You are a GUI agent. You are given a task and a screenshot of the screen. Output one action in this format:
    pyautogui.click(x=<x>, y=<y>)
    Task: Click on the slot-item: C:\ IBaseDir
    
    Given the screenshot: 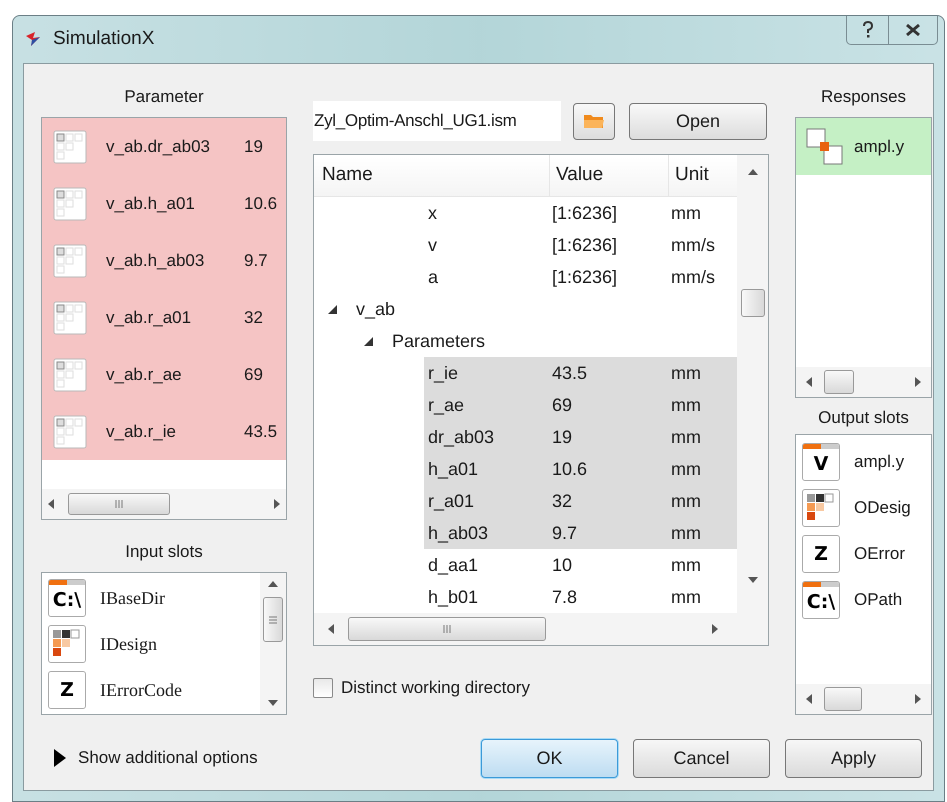 What is the action you would take?
    pyautogui.click(x=151, y=598)
    